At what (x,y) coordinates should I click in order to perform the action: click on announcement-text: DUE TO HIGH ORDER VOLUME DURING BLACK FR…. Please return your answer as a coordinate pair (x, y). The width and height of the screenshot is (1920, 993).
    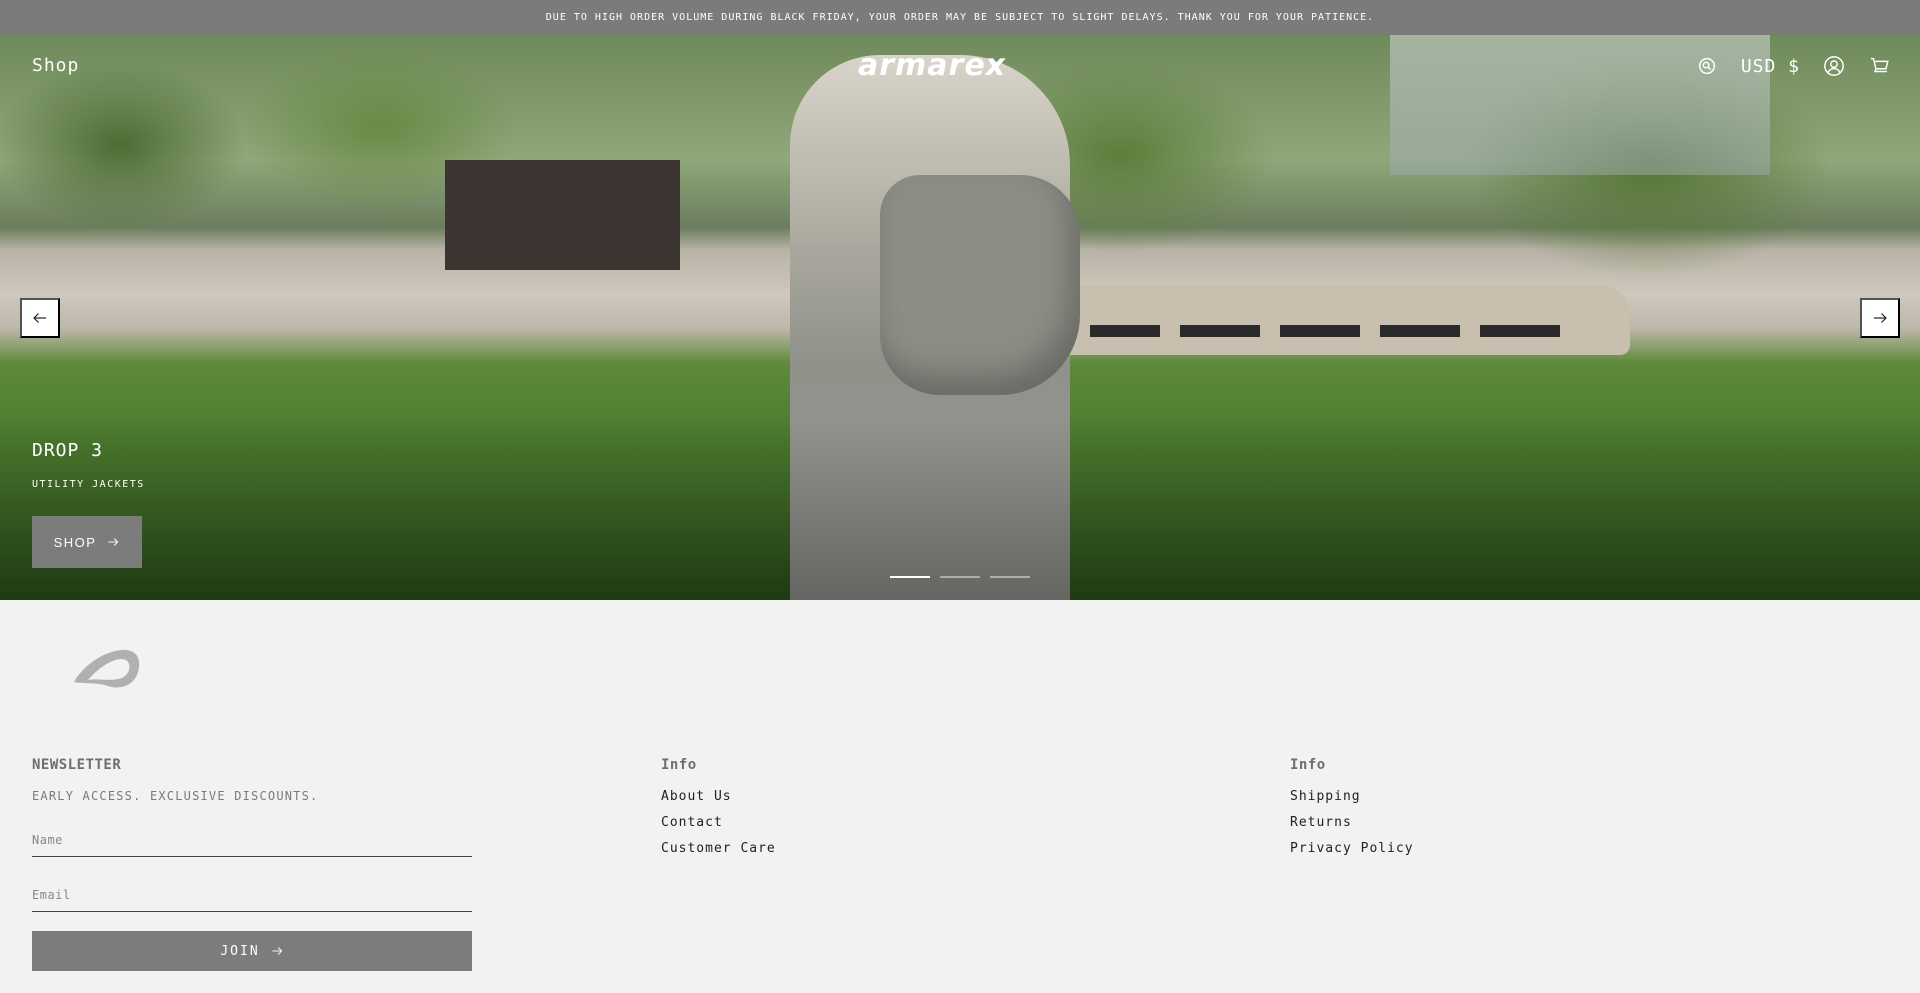
    Looking at the image, I should click on (960, 17).